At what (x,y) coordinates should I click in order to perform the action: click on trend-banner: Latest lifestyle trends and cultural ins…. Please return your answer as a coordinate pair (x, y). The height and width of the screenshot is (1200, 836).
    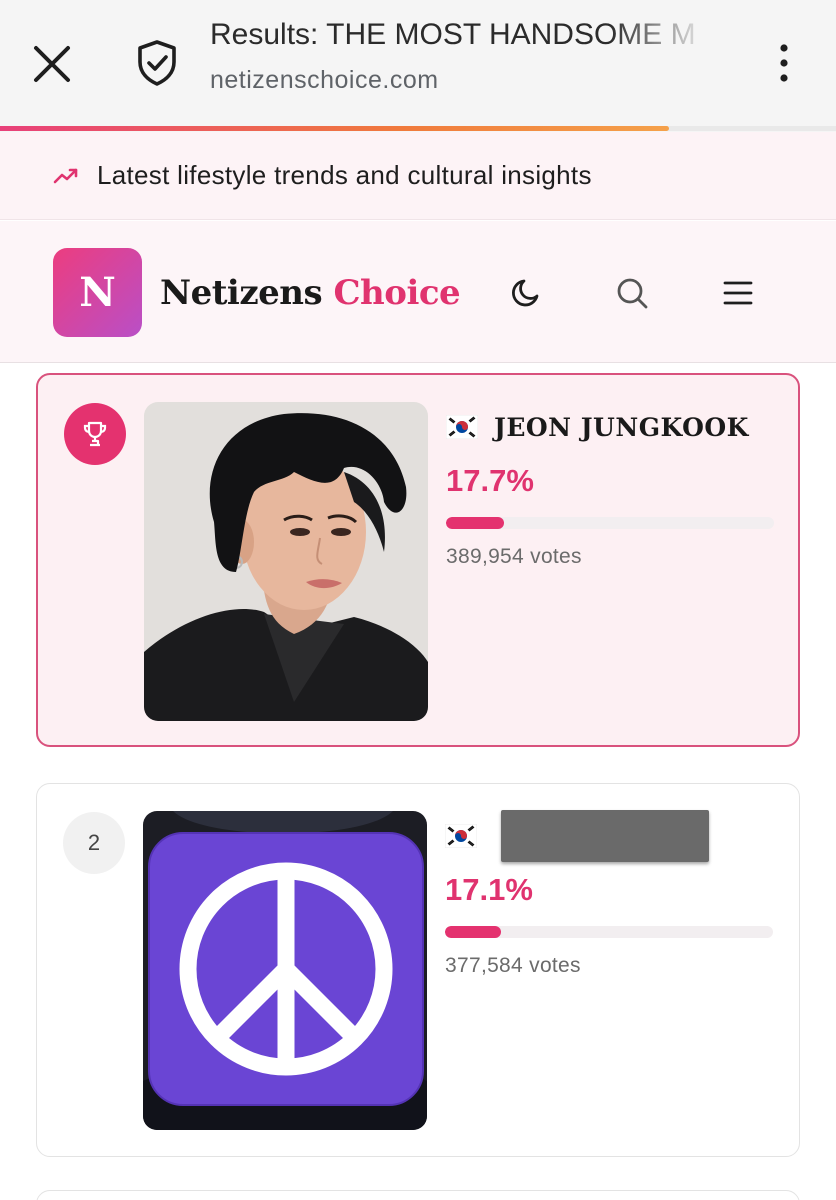
    Looking at the image, I should click on (418, 176).